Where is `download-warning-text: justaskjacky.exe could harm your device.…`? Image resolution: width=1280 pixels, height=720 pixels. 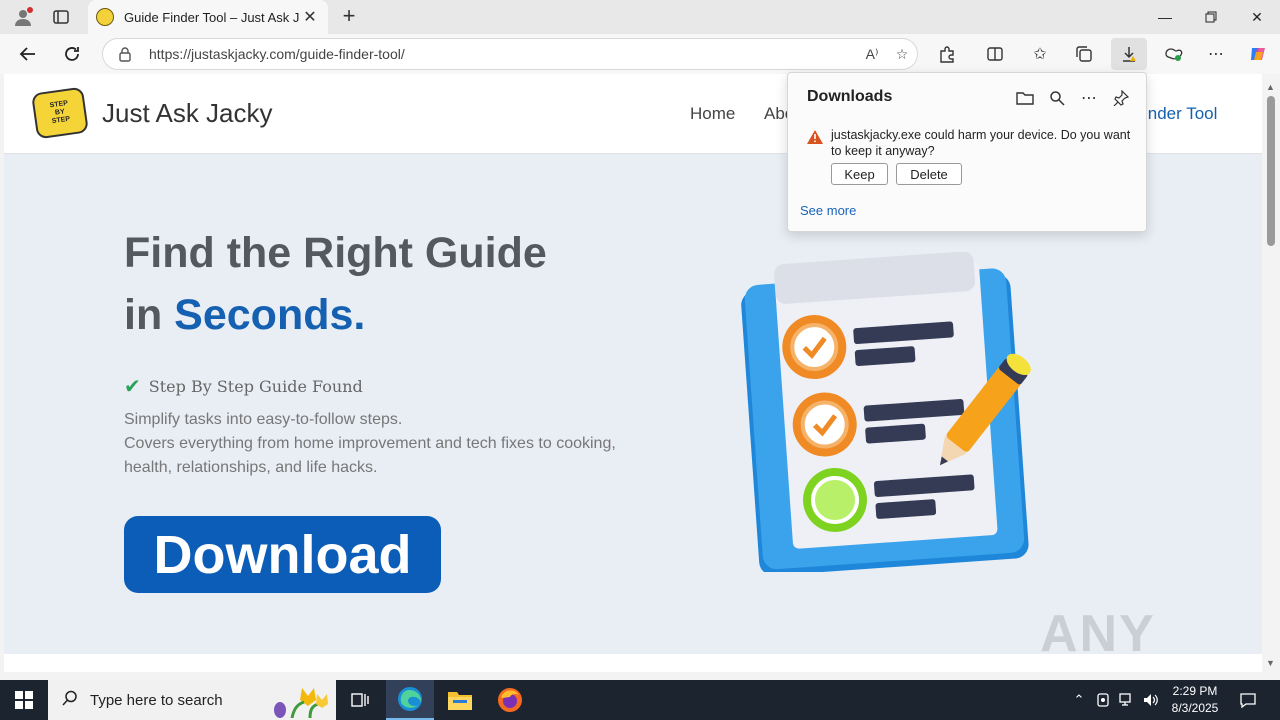
download-warning-text: justaskjacky.exe could harm your device.… is located at coordinates (981, 143).